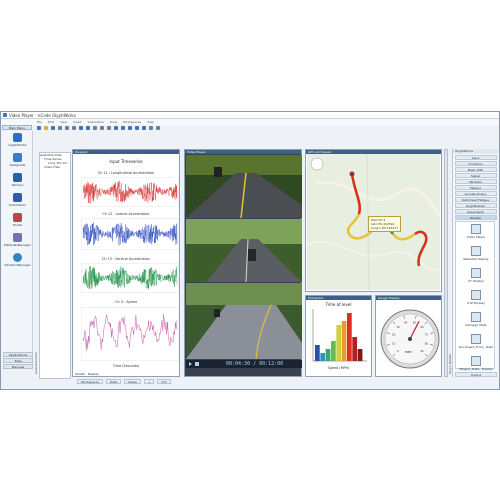  What do you see at coordinates (476, 278) in the screenshot?
I see `glyph-xy-display: XY Display` at bounding box center [476, 278].